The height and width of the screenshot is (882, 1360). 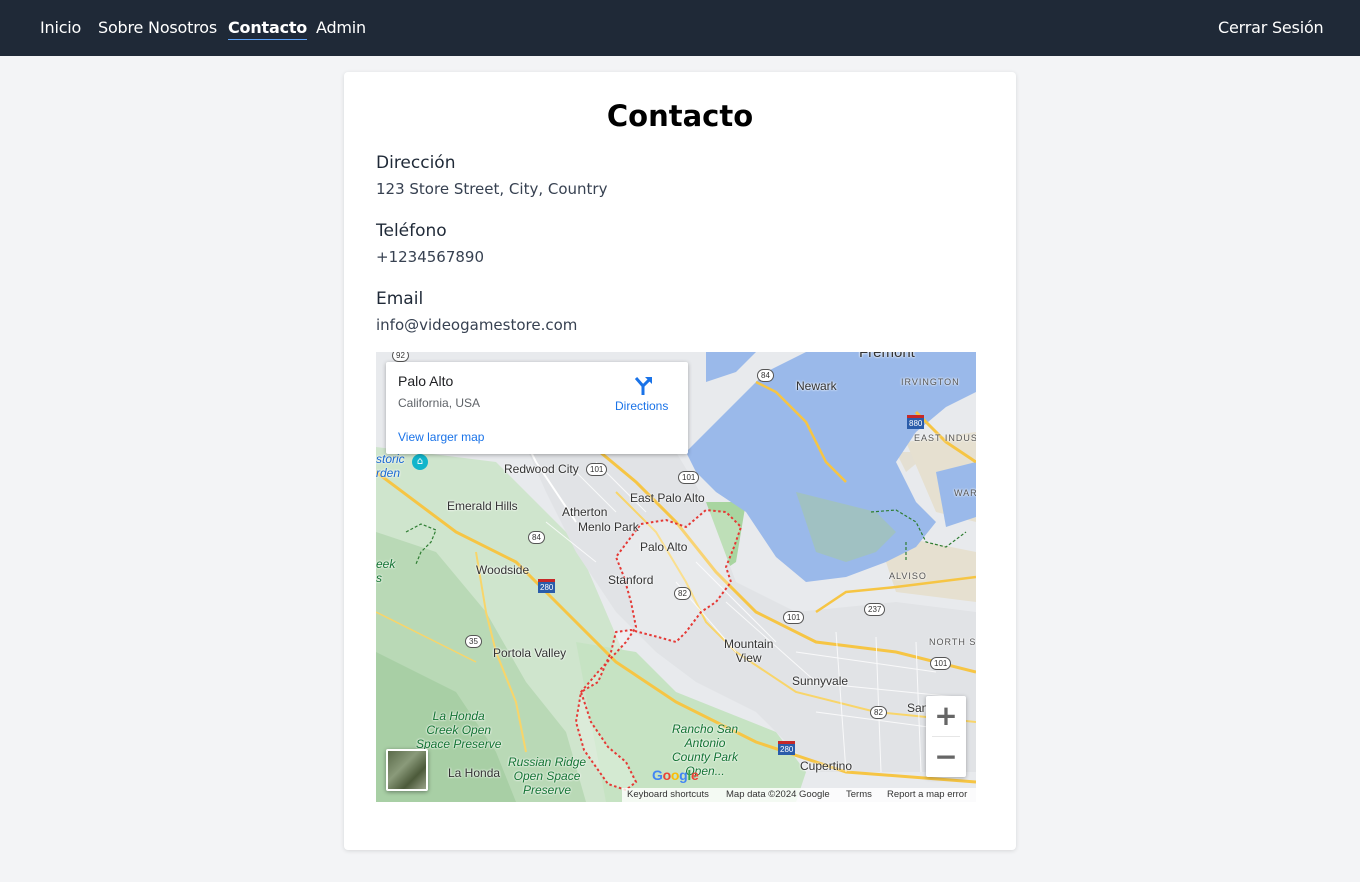 What do you see at coordinates (157, 28) in the screenshot?
I see `nav-link-sobre-nosotros: Sobre Nosotros` at bounding box center [157, 28].